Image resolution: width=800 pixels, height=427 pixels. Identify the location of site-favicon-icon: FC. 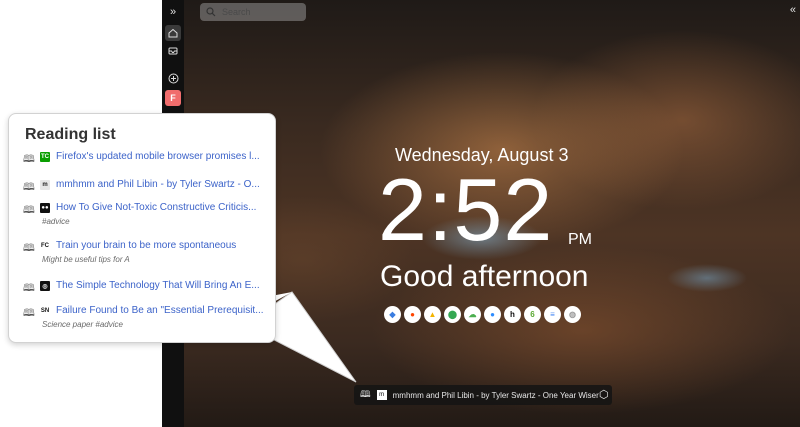
(45, 246).